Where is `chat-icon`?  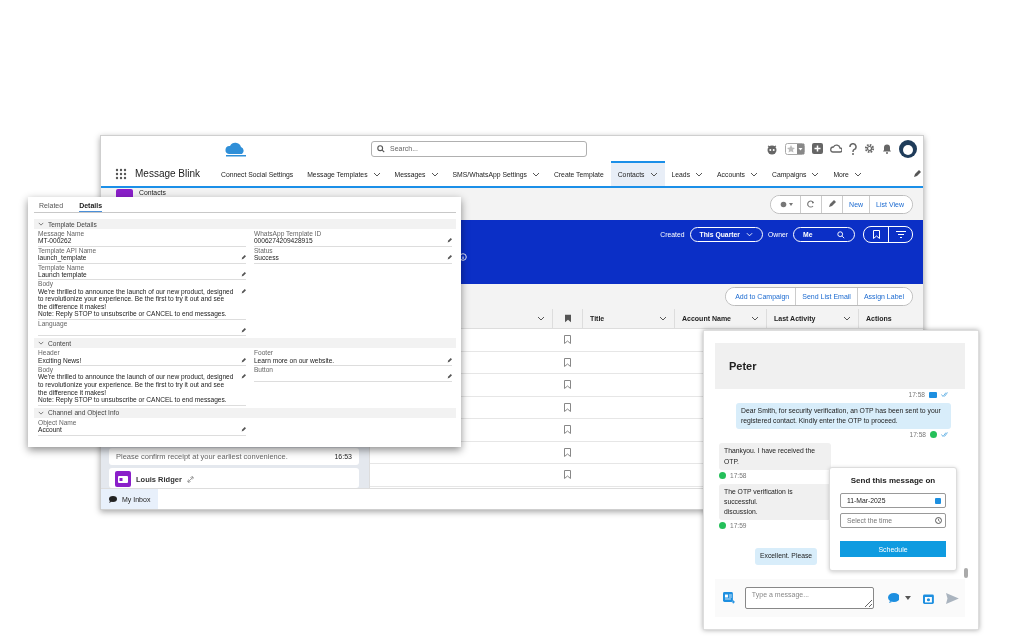
chat-icon is located at coordinates (113, 499).